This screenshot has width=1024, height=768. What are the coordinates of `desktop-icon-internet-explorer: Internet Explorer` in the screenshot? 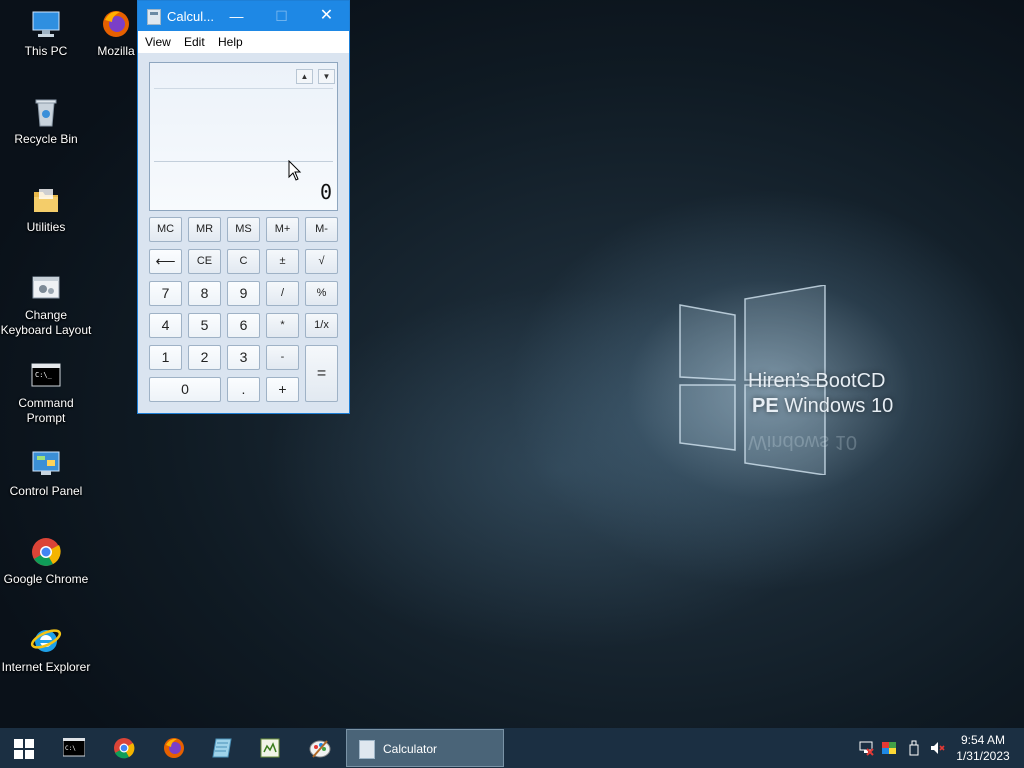 It's located at (46, 649).